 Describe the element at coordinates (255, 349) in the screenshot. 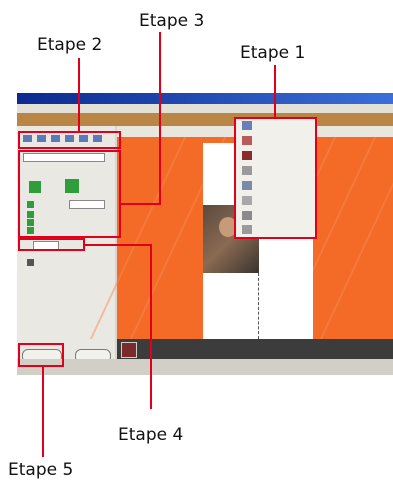

I see `filmstrip` at that location.